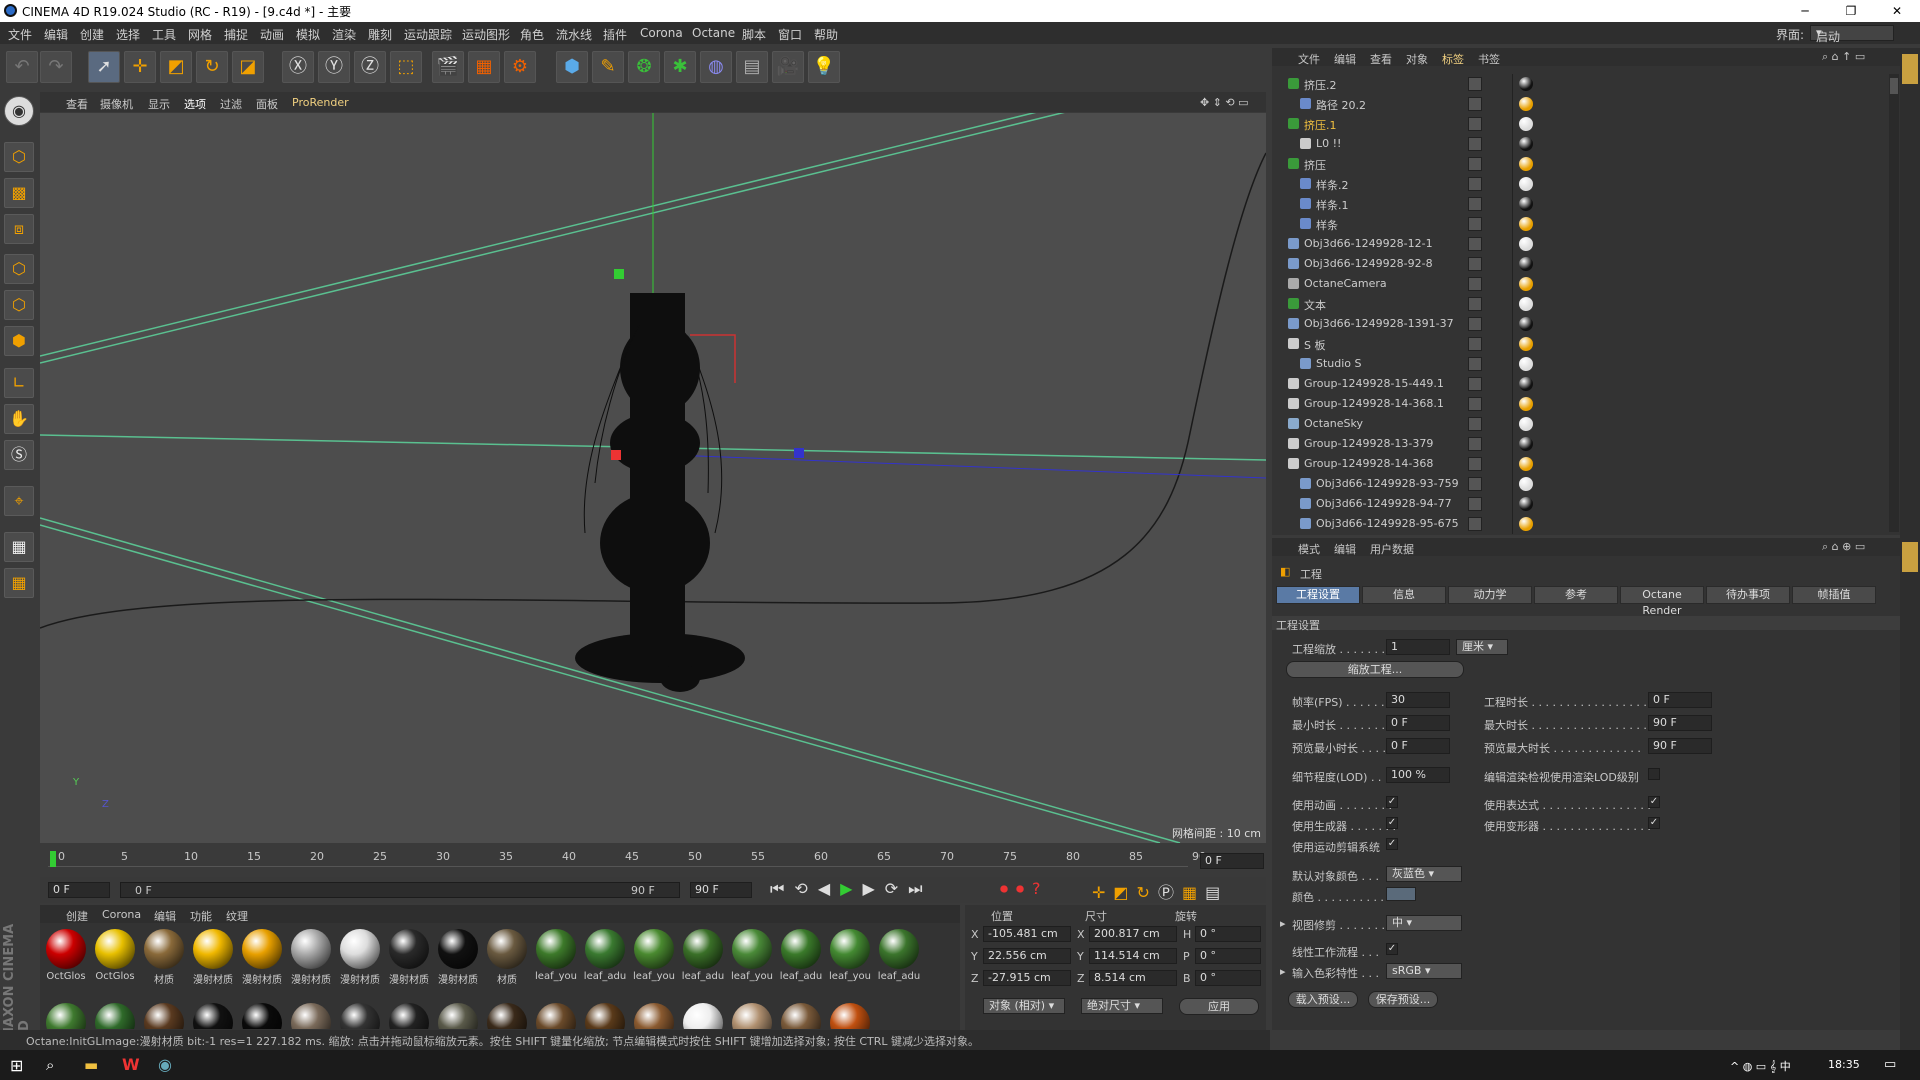 This screenshot has height=1080, width=1920. I want to click on y-axis-lock-icon: Ⓨ, so click(334, 67).